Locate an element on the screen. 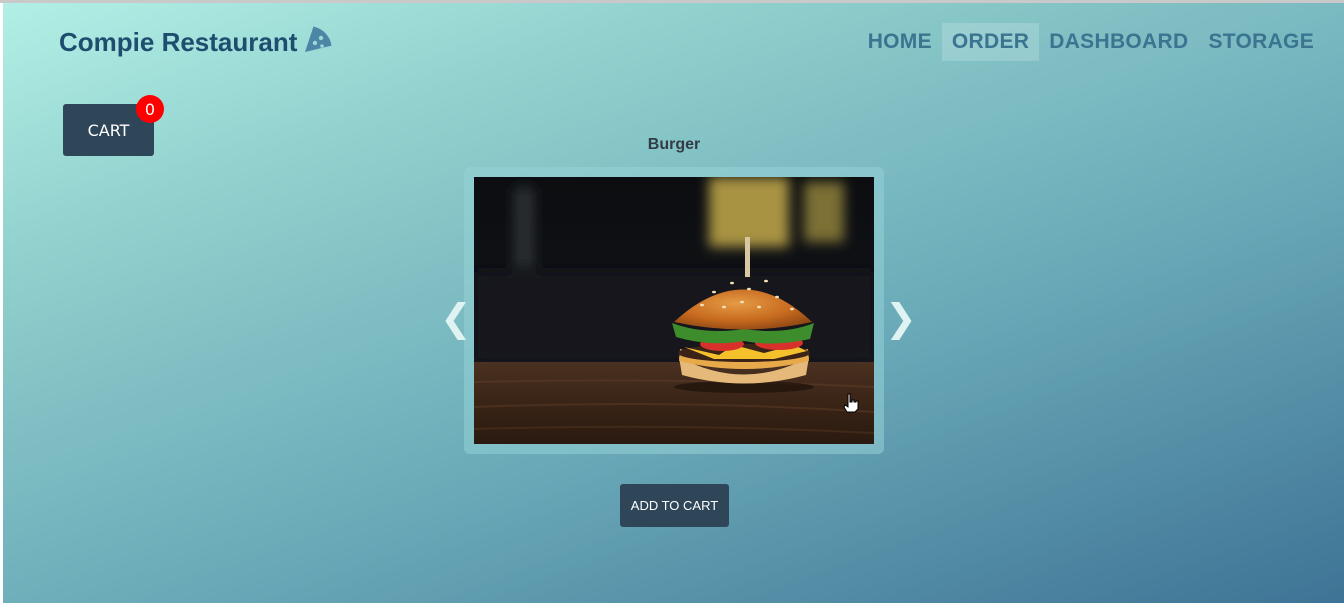  hand-pointer-cursor-icon is located at coordinates (851, 403).